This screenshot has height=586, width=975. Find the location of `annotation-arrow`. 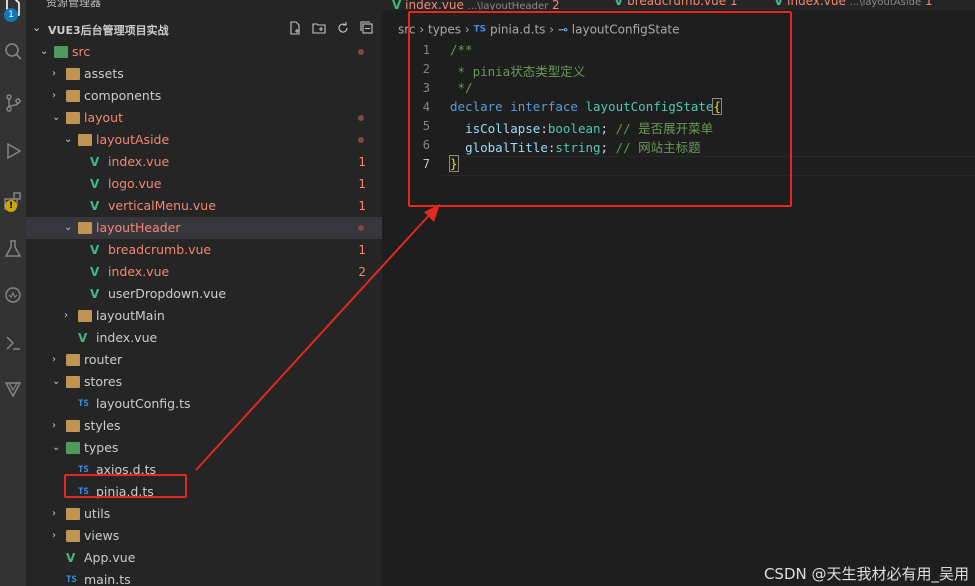

annotation-arrow is located at coordinates (317, 337).